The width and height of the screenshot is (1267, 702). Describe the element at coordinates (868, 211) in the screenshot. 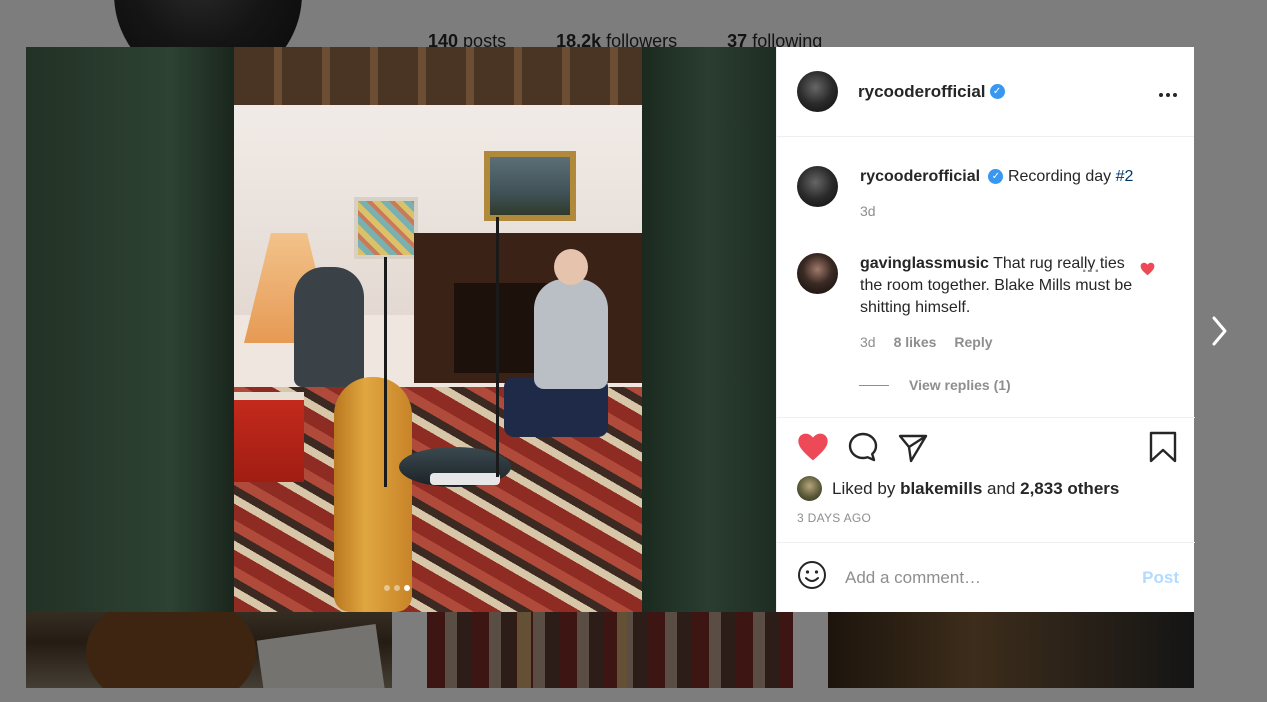

I see `caption-time: 3d` at that location.